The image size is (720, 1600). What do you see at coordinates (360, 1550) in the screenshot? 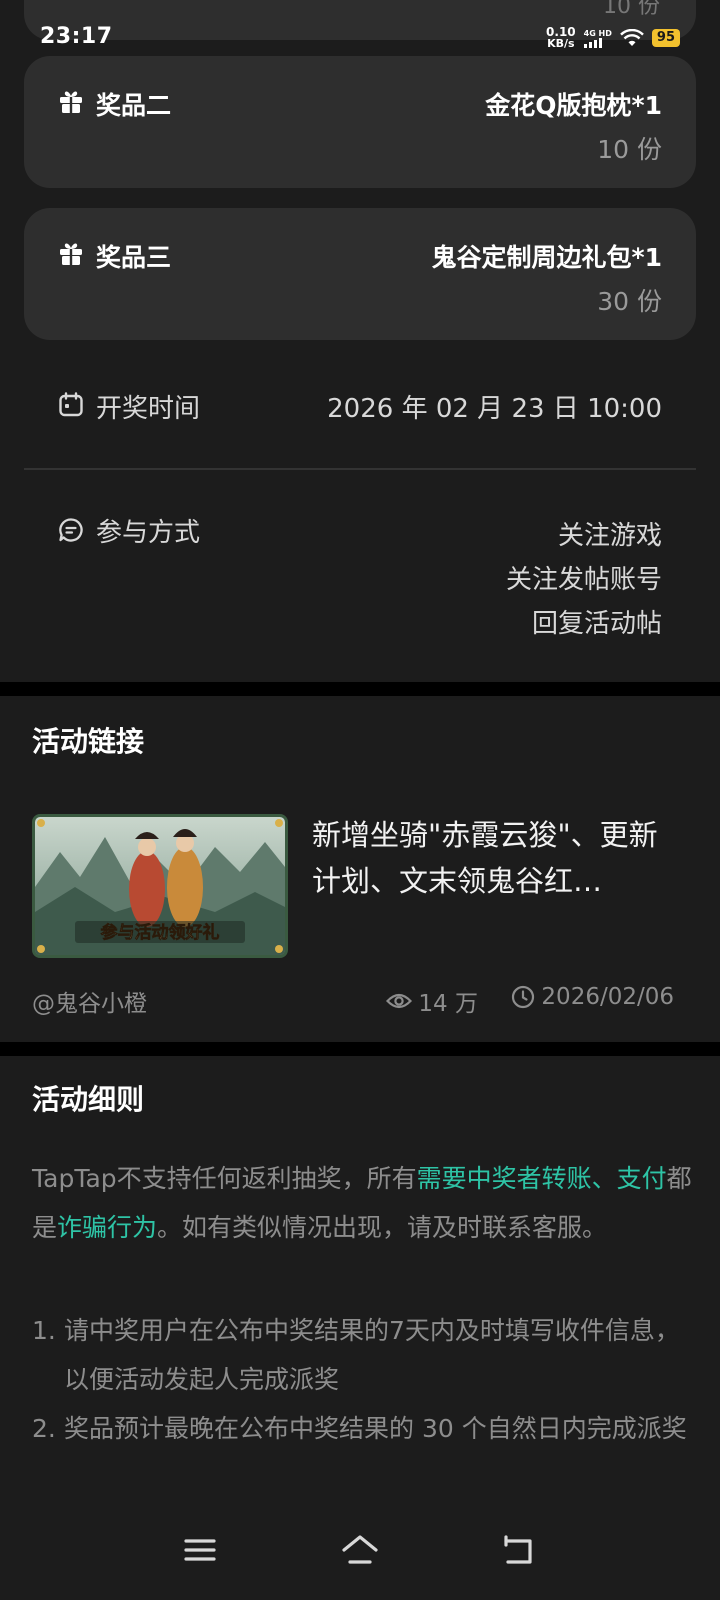
I see `home-icon` at bounding box center [360, 1550].